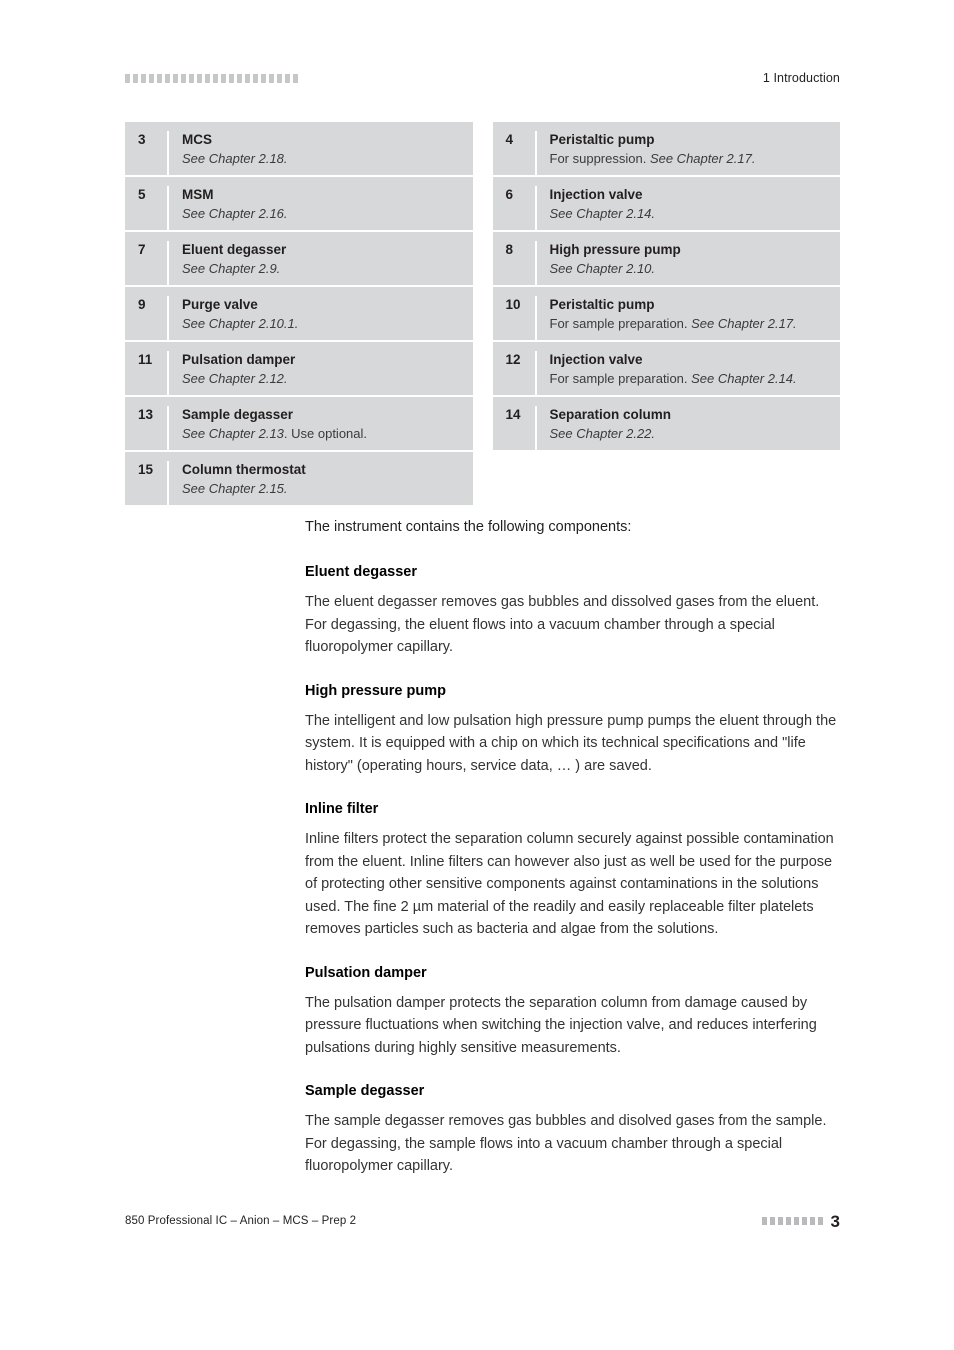 The image size is (954, 1350). Describe the element at coordinates (327, 324) in the screenshot. I see `legend-row-reference: See Chapter 2.10.1.` at that location.